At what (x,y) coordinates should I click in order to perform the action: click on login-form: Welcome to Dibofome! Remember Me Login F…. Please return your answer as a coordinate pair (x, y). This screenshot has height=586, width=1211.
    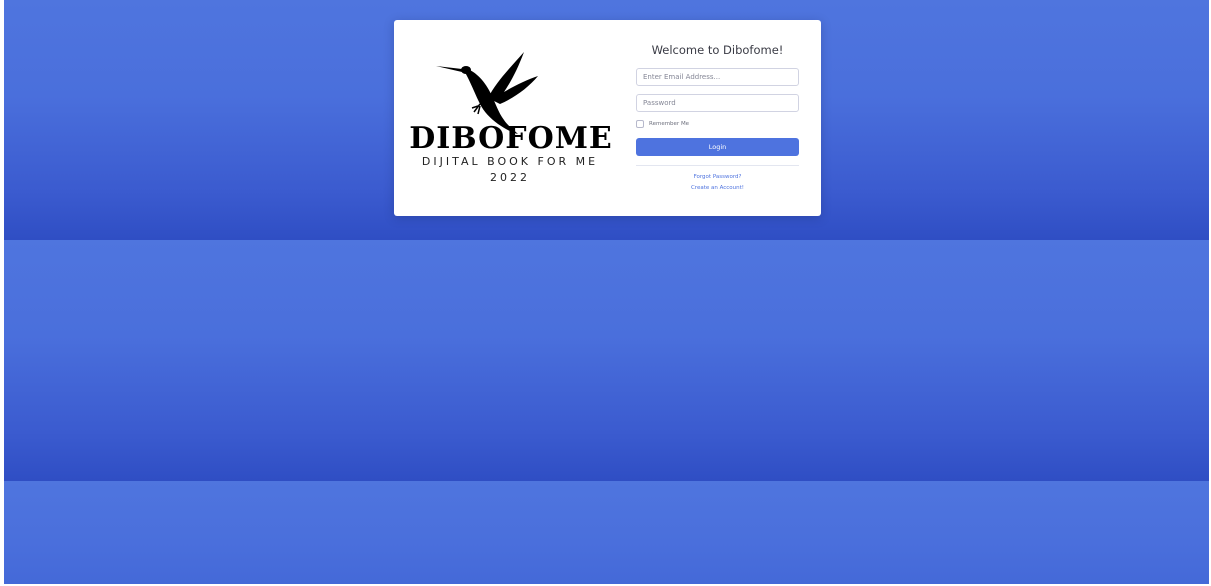
    Looking at the image, I should click on (717, 118).